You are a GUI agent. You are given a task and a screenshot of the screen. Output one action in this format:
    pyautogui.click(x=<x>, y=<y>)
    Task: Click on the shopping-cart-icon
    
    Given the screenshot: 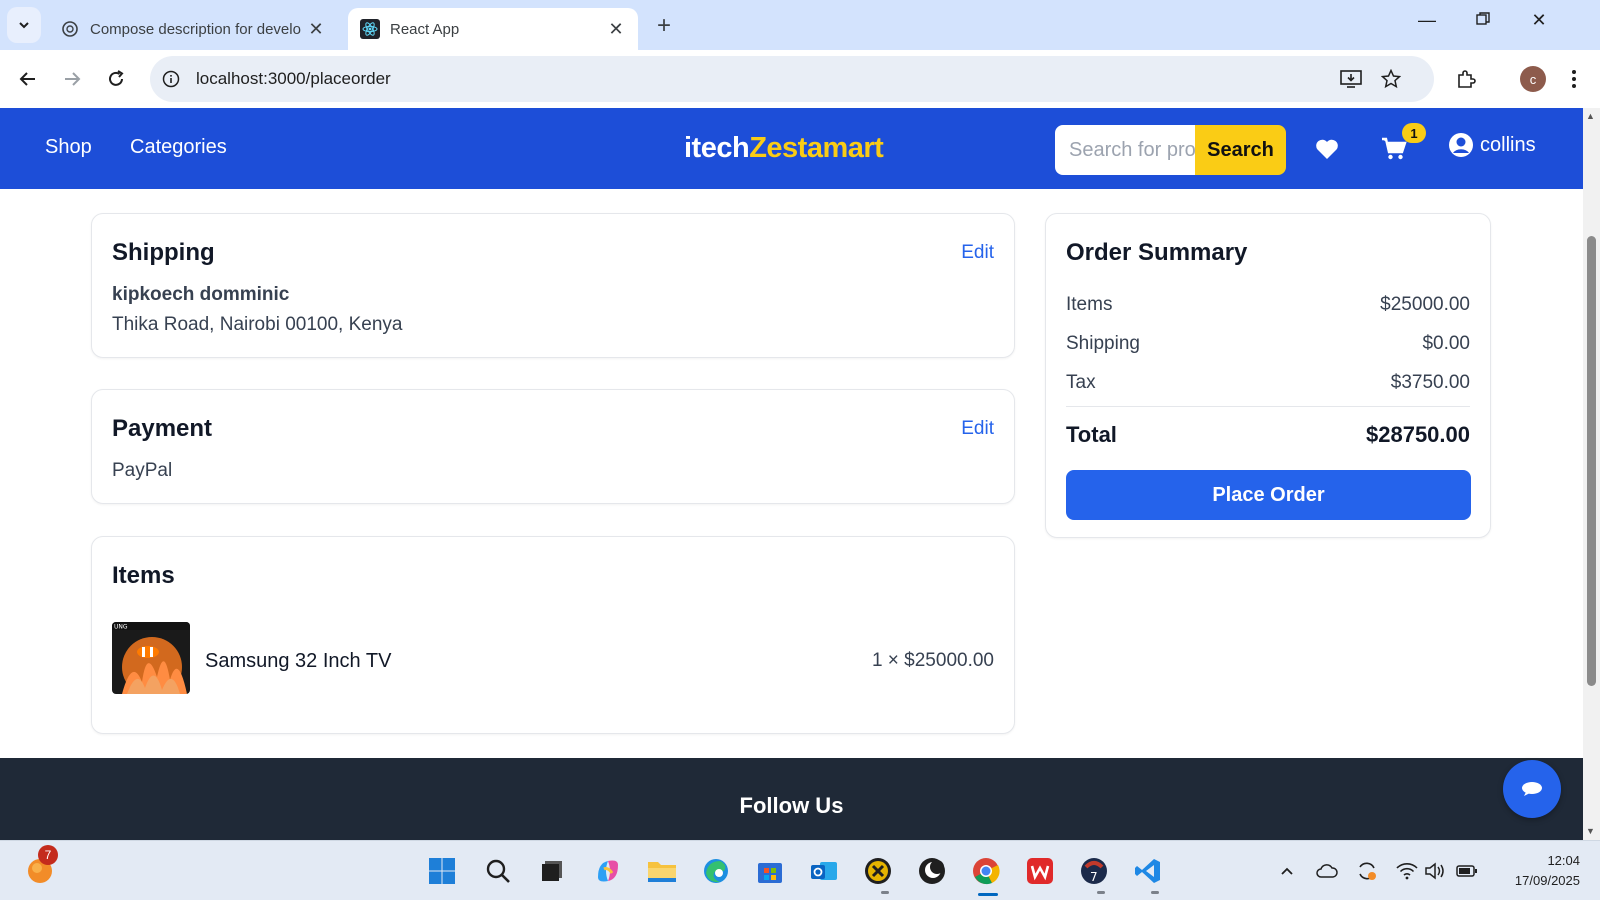 What is the action you would take?
    pyautogui.click(x=1394, y=148)
    